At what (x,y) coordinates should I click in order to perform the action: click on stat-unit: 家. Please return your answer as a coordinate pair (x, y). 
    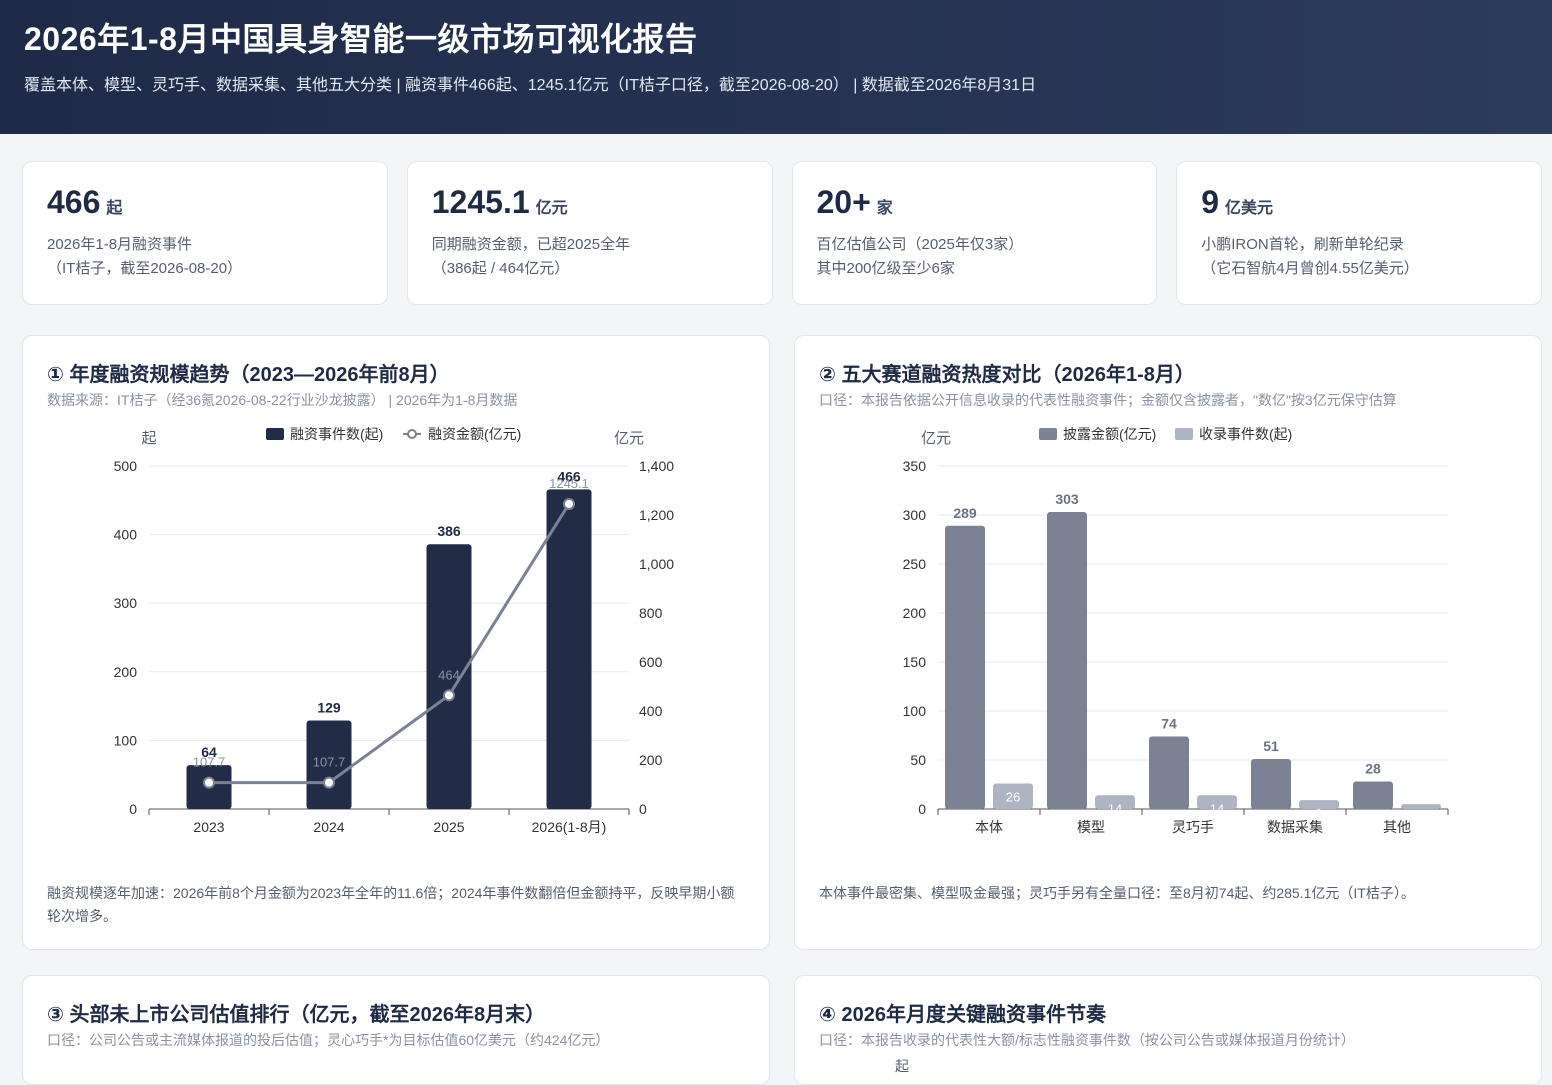
    Looking at the image, I should click on (884, 208).